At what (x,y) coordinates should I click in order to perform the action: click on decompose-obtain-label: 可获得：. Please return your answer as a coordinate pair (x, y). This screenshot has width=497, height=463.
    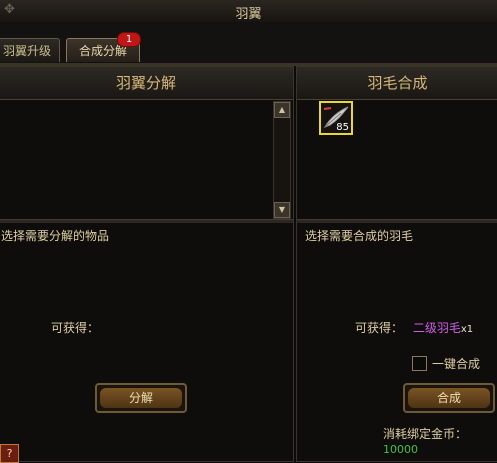
    Looking at the image, I should click on (75, 328).